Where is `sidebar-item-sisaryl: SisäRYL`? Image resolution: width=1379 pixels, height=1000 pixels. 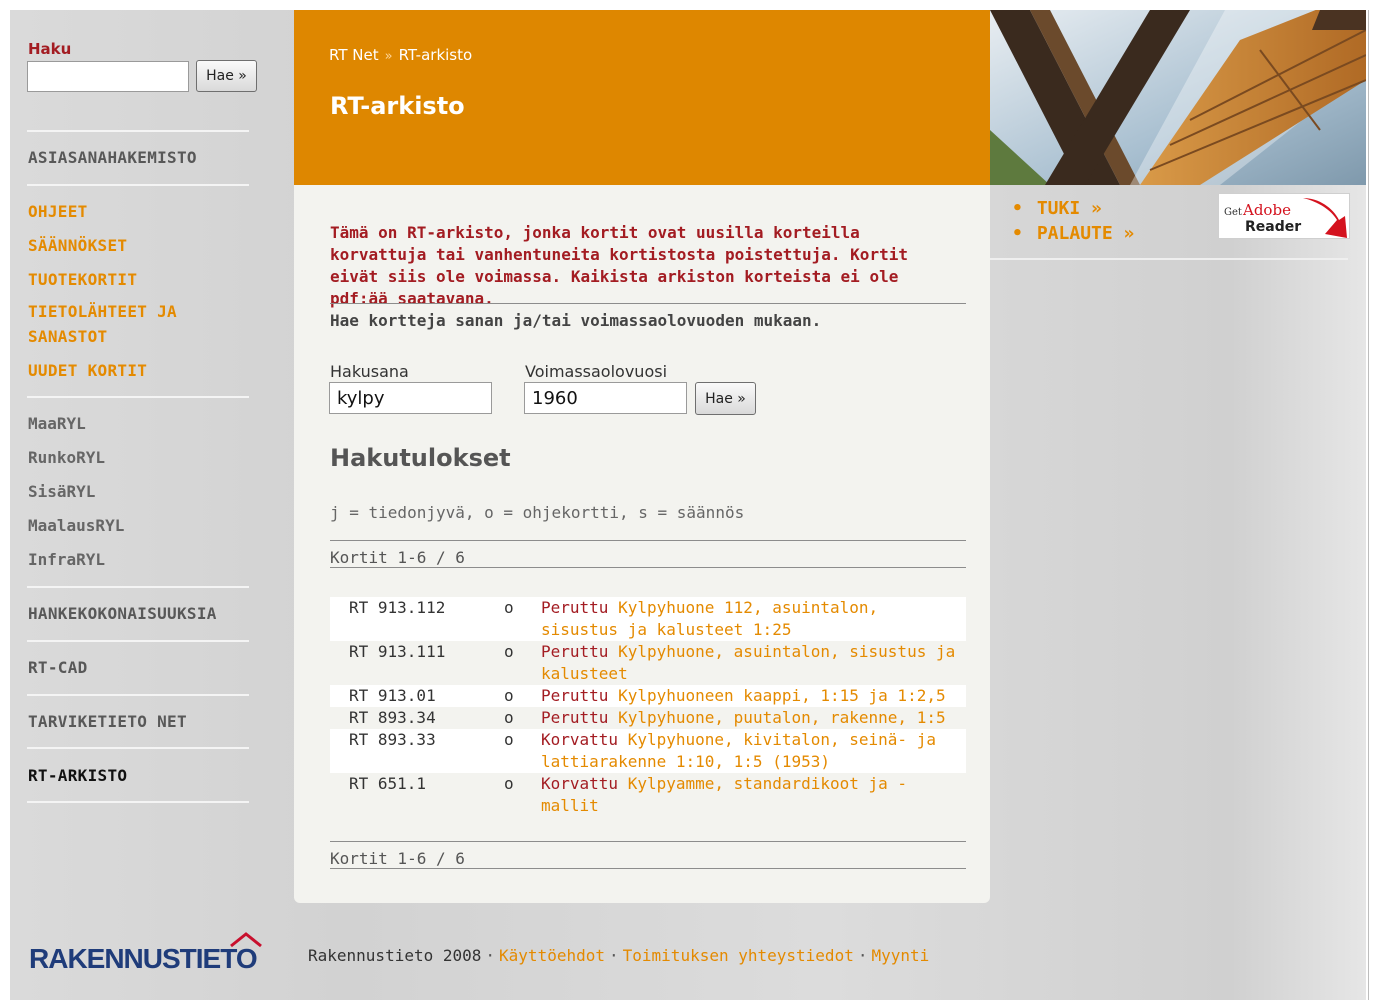 sidebar-item-sisaryl: SisäRYL is located at coordinates (61, 491).